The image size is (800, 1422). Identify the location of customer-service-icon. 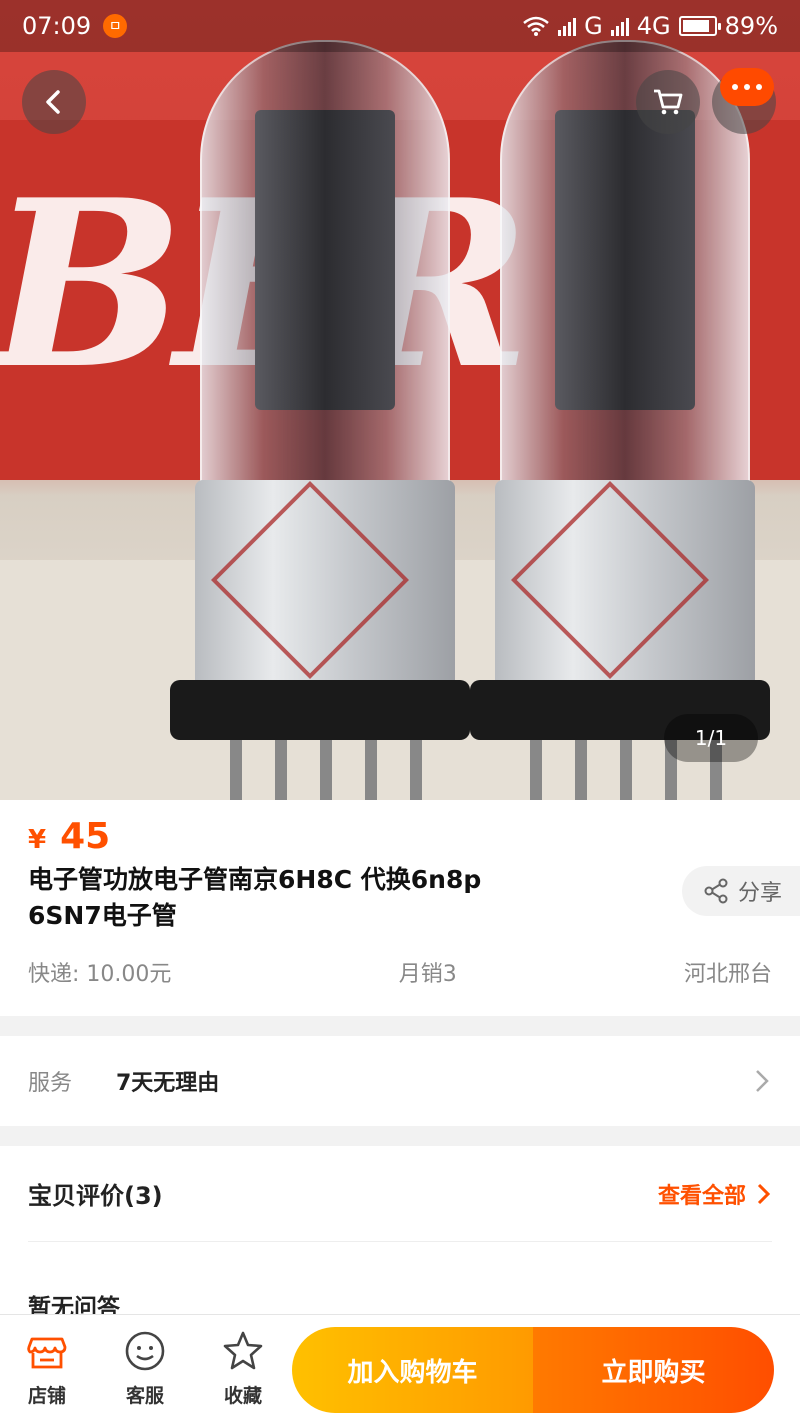
(145, 1351).